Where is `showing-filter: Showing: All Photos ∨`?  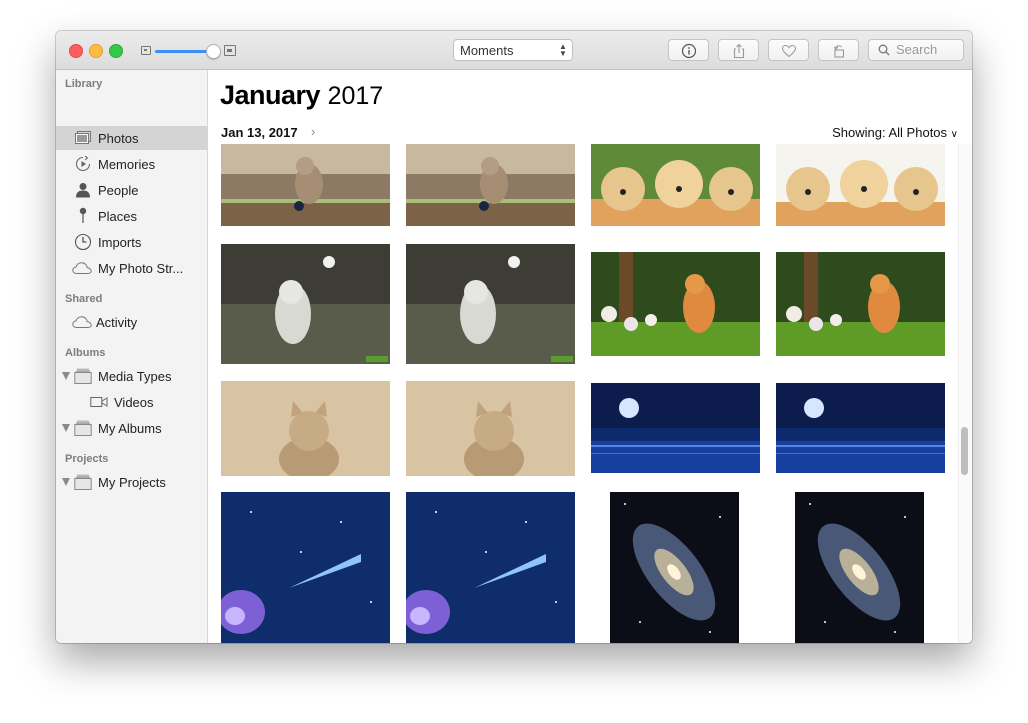 showing-filter: Showing: All Photos ∨ is located at coordinates (895, 132).